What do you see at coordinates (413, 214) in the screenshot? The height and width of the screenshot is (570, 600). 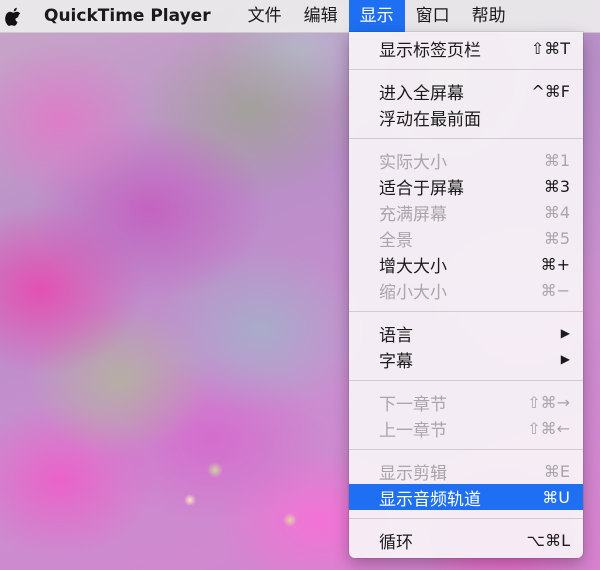 I see `menu-item-label: 充满屏幕` at bounding box center [413, 214].